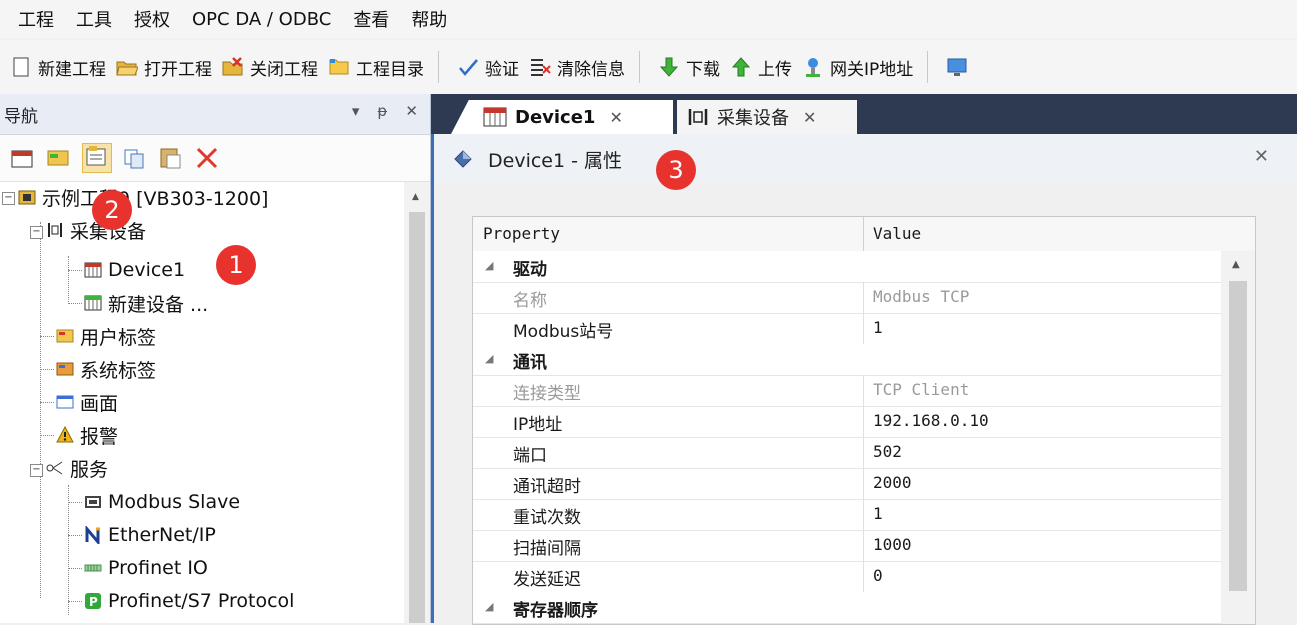 This screenshot has height=625, width=1297. Describe the element at coordinates (382, 111) in the screenshot. I see `pin-icon: ᵽ` at that location.